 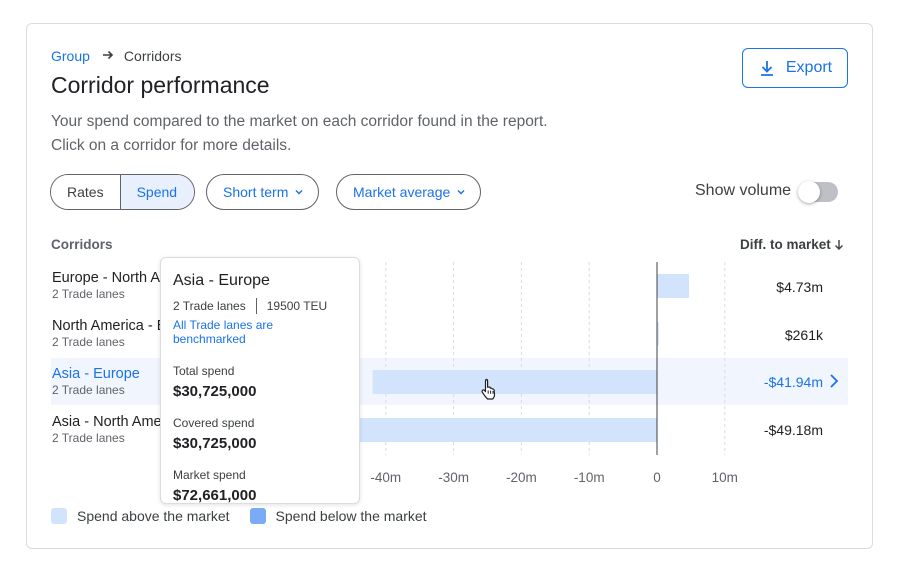 What do you see at coordinates (223, 332) in the screenshot?
I see `tooltip-benchmark-note: All Trade lanes are benchmarked` at bounding box center [223, 332].